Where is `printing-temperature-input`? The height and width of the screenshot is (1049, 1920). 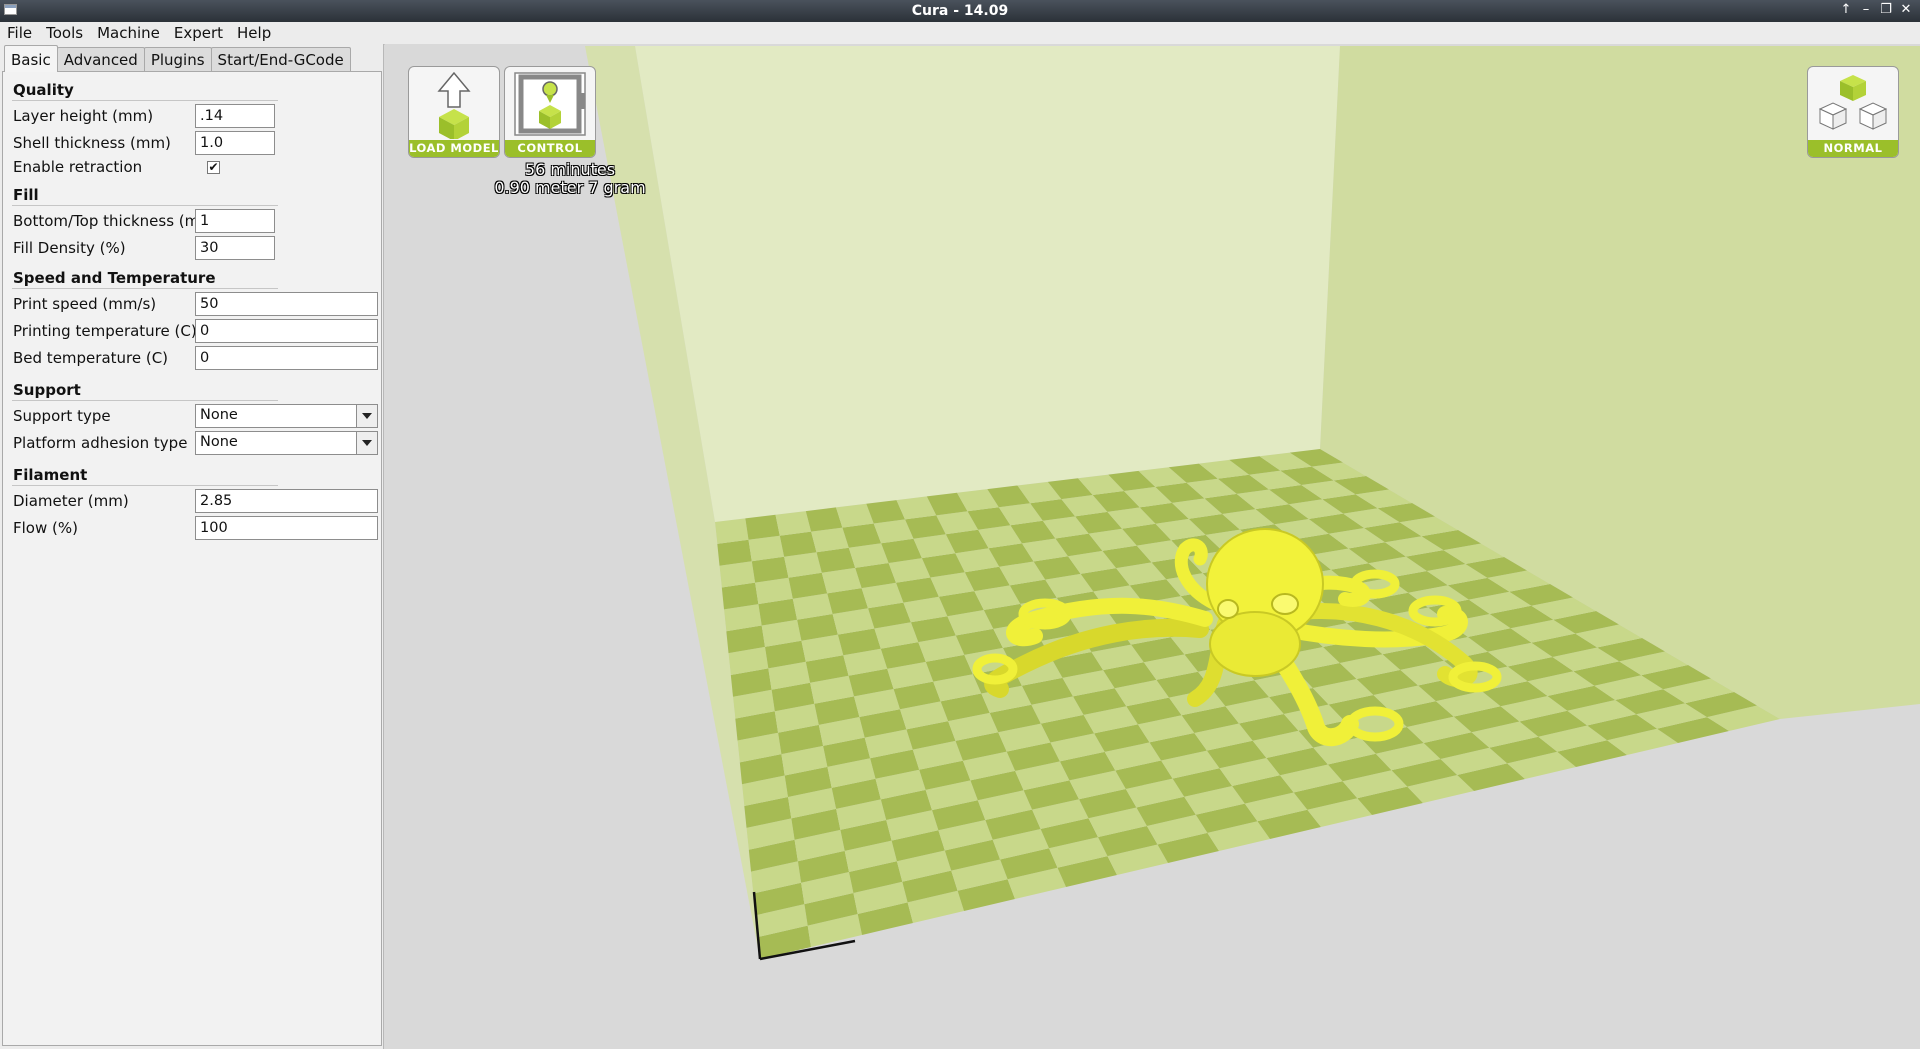
printing-temperature-input is located at coordinates (286, 331).